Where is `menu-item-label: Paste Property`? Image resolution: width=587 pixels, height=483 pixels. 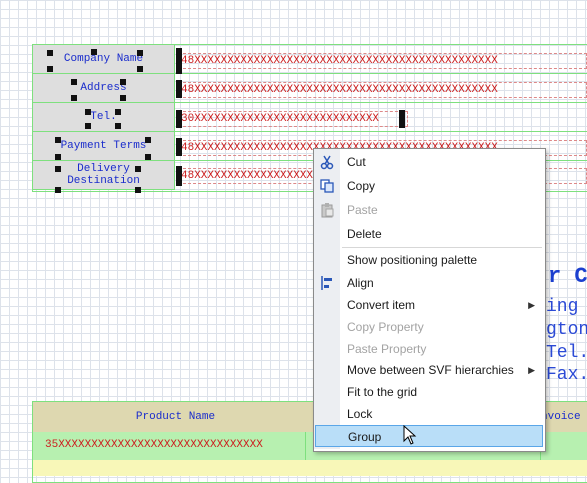 menu-item-label: Paste Property is located at coordinates (387, 349).